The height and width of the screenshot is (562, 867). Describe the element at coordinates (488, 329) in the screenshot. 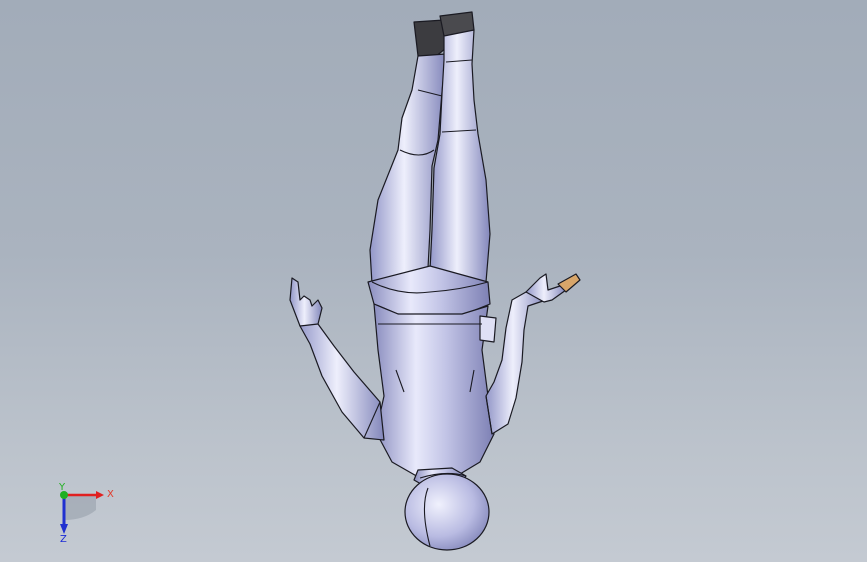

I see `side-clip` at that location.